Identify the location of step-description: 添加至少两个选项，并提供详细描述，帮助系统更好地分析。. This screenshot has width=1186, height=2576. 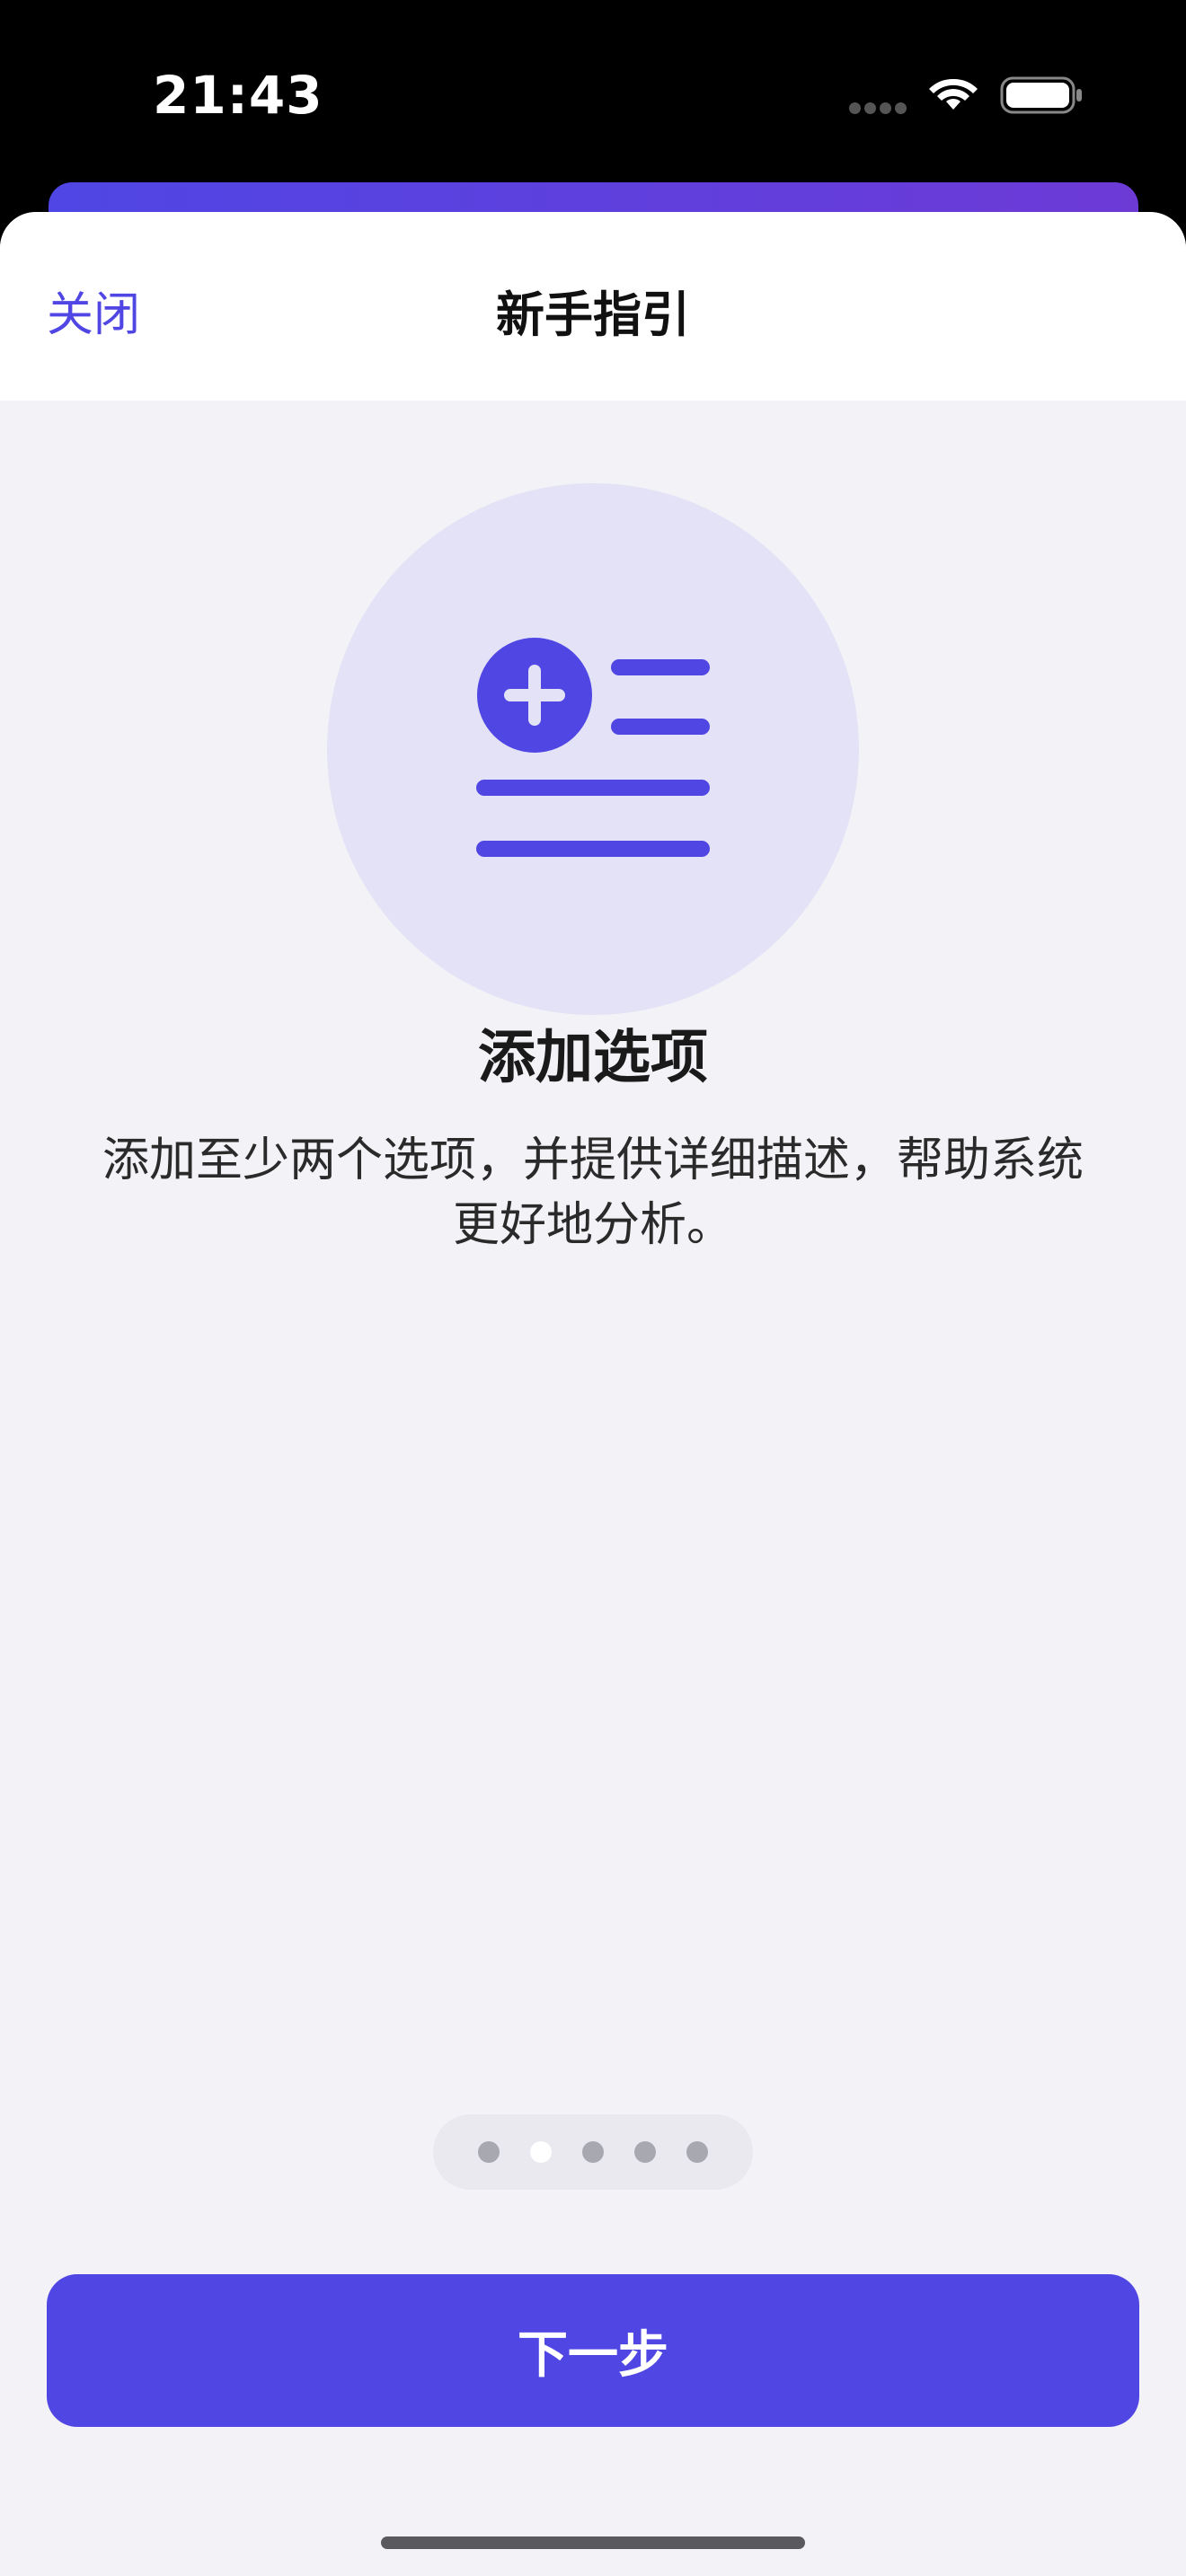
(593, 1193).